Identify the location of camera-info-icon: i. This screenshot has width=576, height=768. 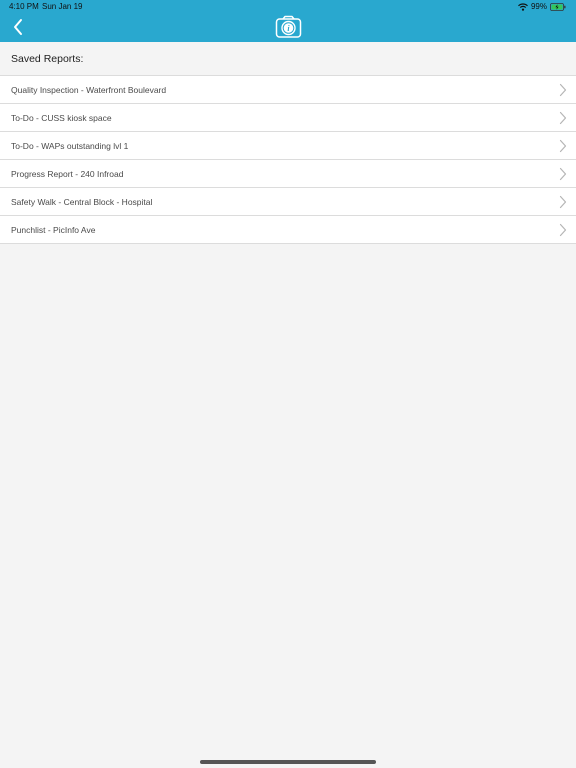
(288, 26).